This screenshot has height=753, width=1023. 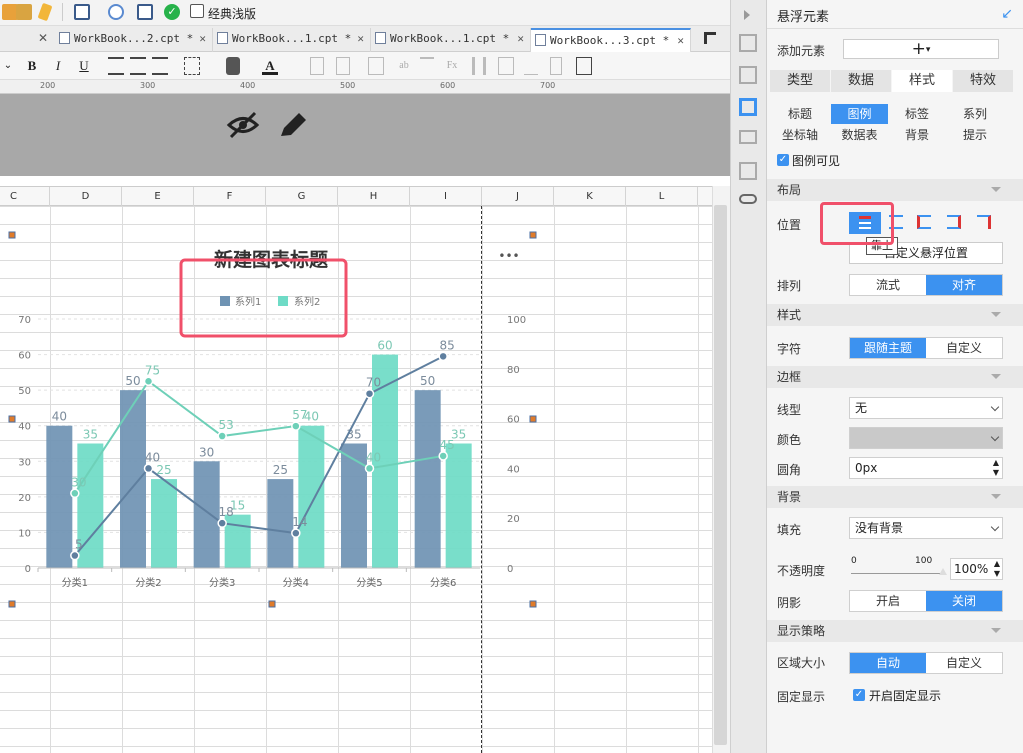 I want to click on column-header-k: K, so click(x=590, y=197).